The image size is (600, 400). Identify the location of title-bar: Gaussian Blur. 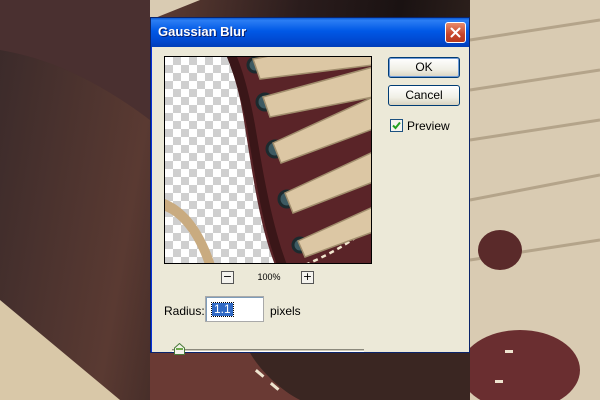
(310, 32).